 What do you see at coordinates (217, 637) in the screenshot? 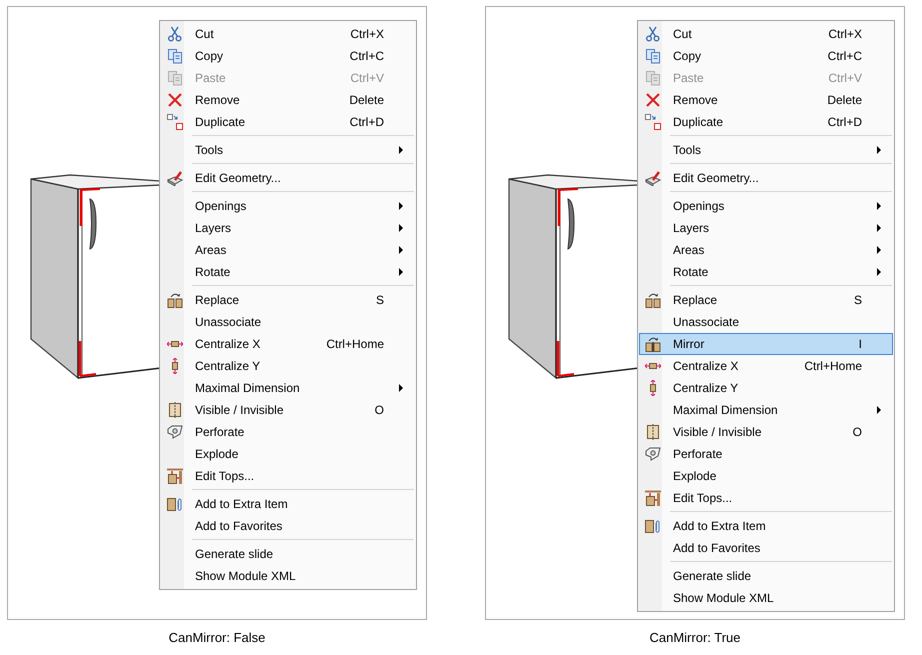
I see `caption: CanMirror: False` at bounding box center [217, 637].